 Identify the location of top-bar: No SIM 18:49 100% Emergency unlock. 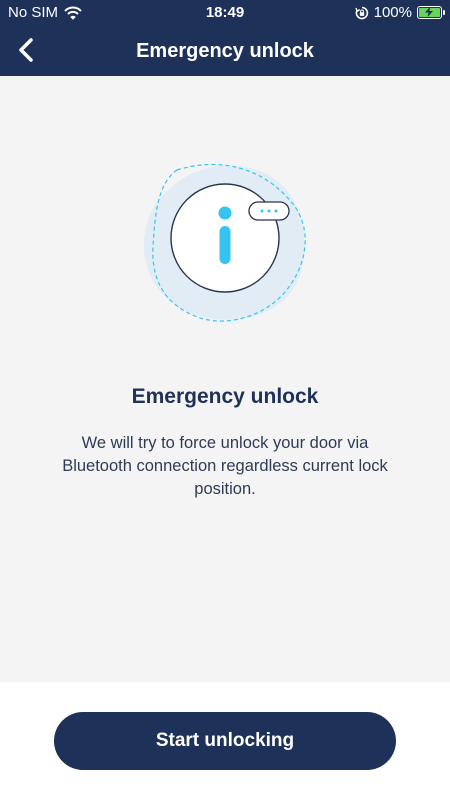
(225, 38).